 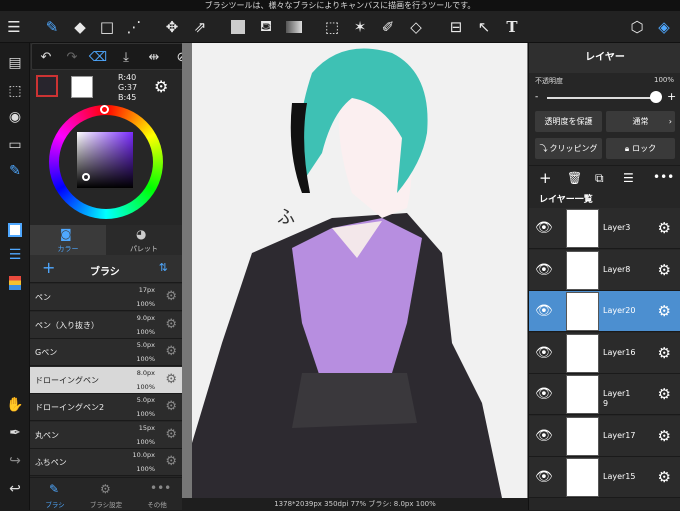 What do you see at coordinates (80, 27) in the screenshot?
I see `eraser-icon: ◆` at bounding box center [80, 27].